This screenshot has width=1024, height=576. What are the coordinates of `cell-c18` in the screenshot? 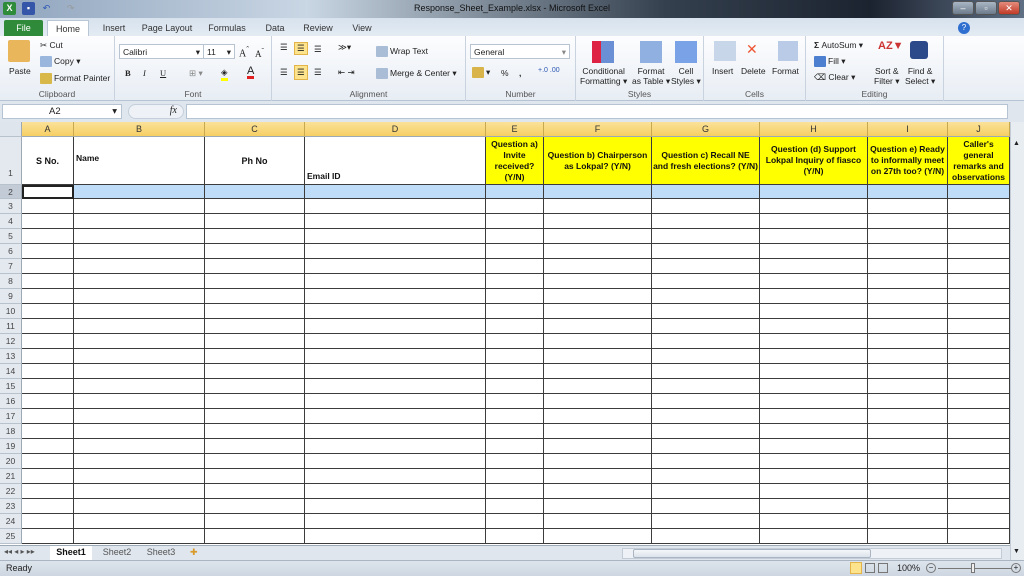 It's located at (255, 431).